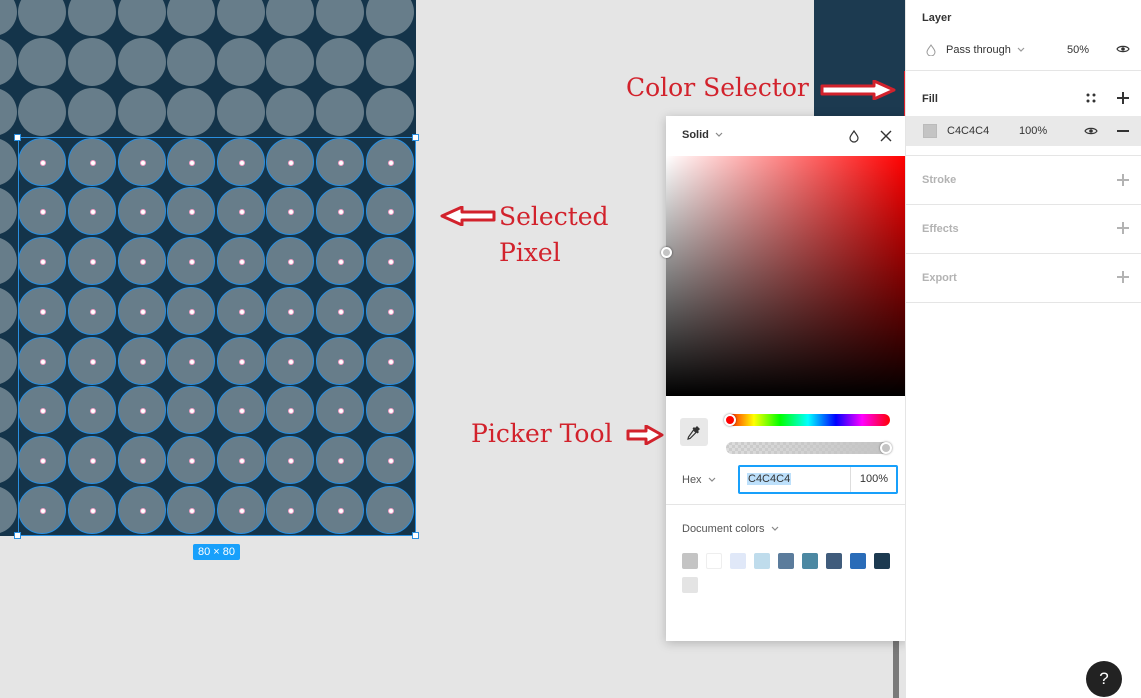 The width and height of the screenshot is (1141, 698). Describe the element at coordinates (931, 50) in the screenshot. I see `blend-mode-icon` at that location.